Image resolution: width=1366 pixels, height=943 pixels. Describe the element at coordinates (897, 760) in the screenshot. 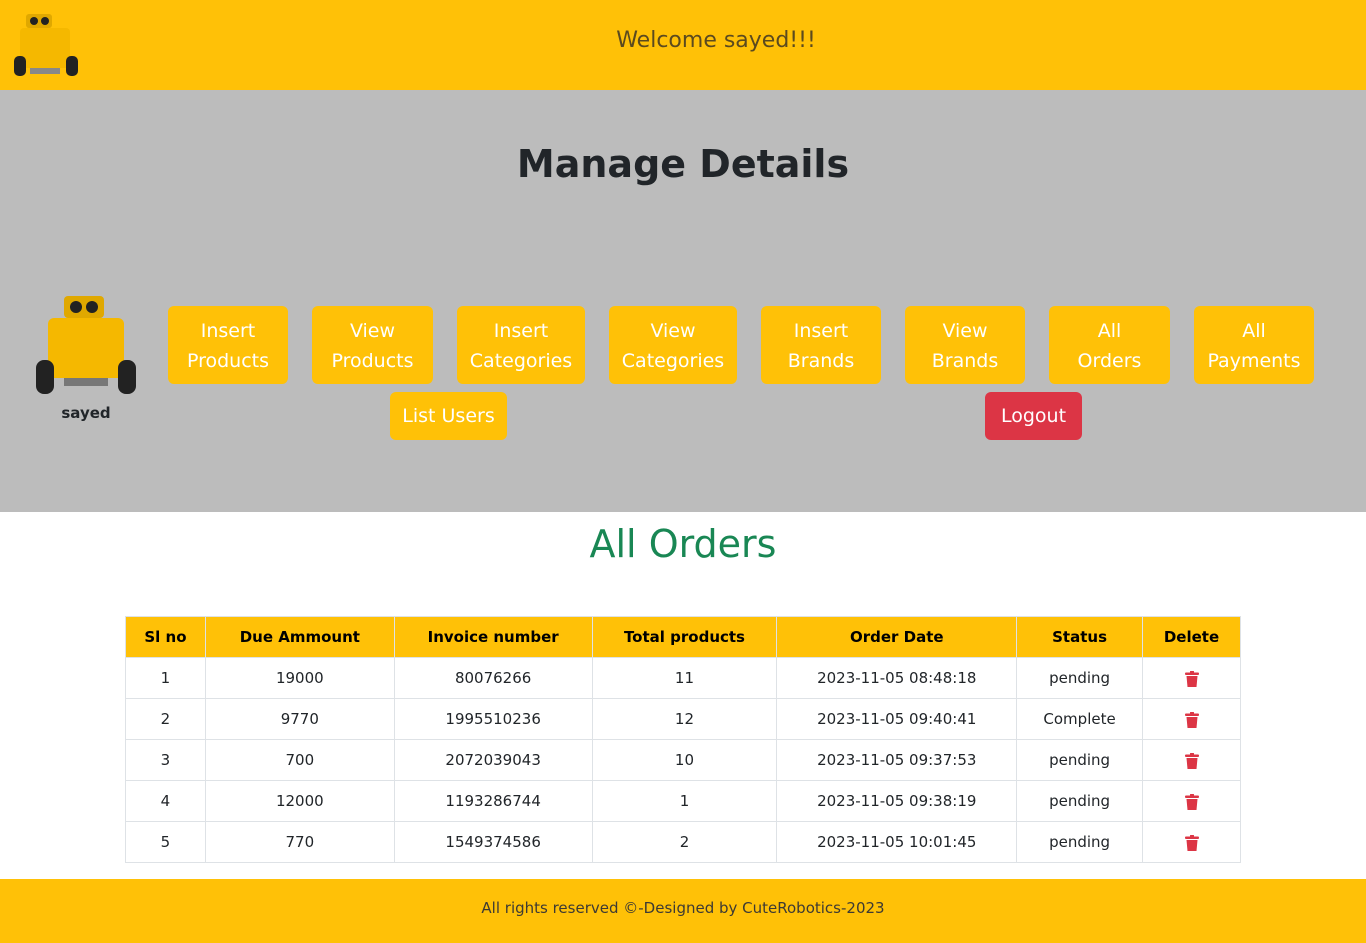

I see `table-cell: 2023-11-05 09:37:53` at that location.